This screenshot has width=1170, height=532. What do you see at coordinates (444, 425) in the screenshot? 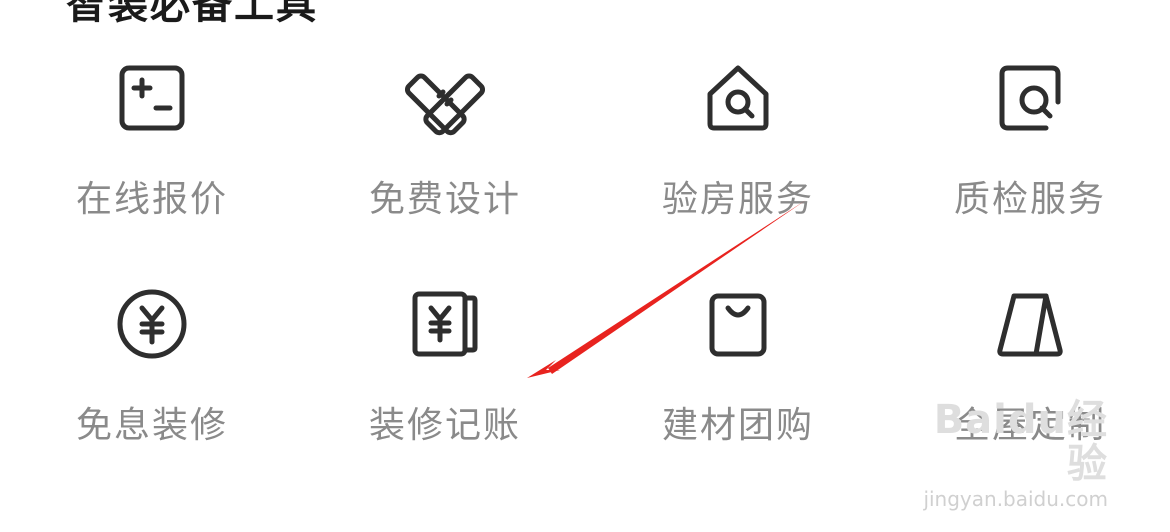
I see `tool-label: 装修记账` at bounding box center [444, 425].